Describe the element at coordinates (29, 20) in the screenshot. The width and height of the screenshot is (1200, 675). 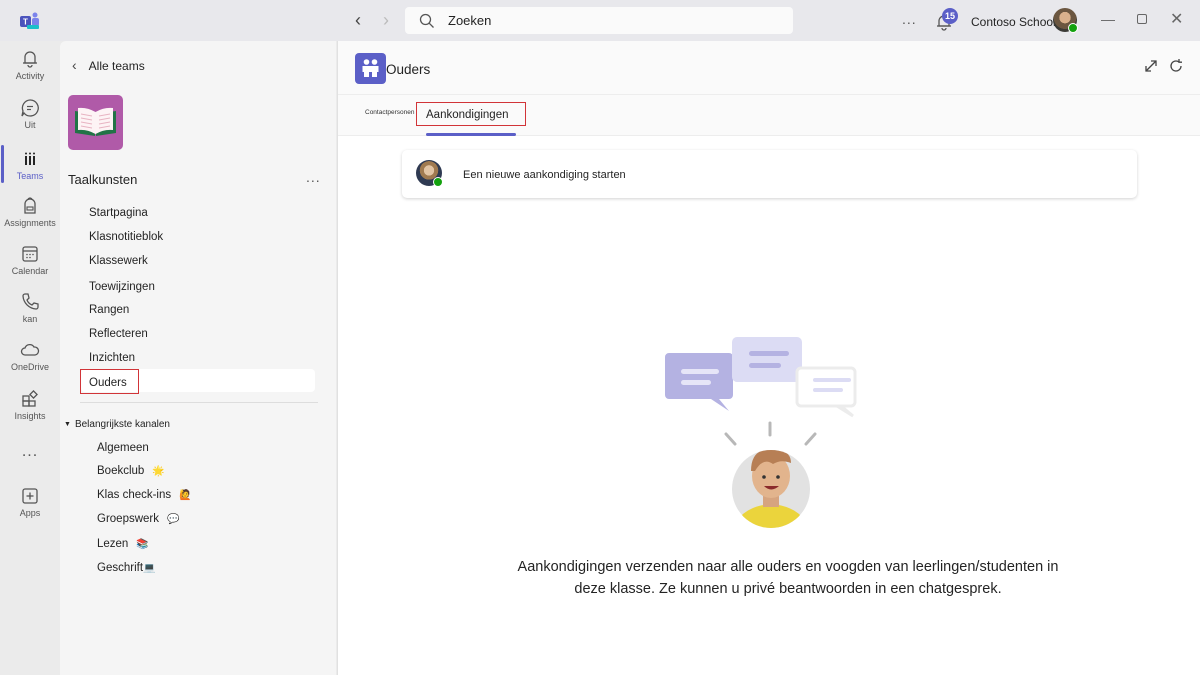
I see `teams-logo-icon: T` at that location.